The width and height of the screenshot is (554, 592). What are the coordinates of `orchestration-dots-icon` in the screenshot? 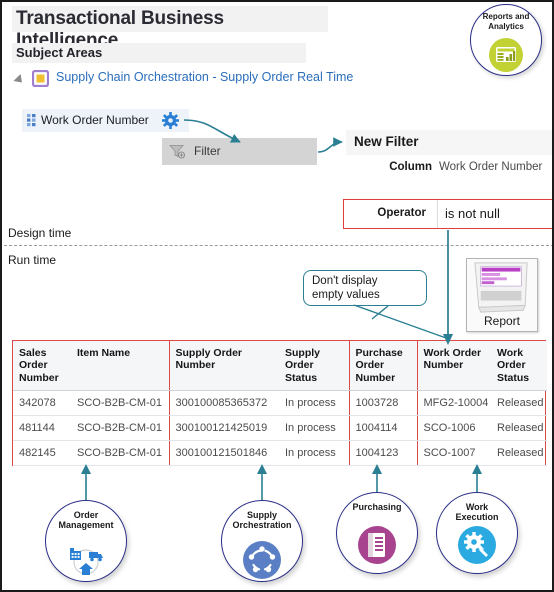 It's located at (262, 560).